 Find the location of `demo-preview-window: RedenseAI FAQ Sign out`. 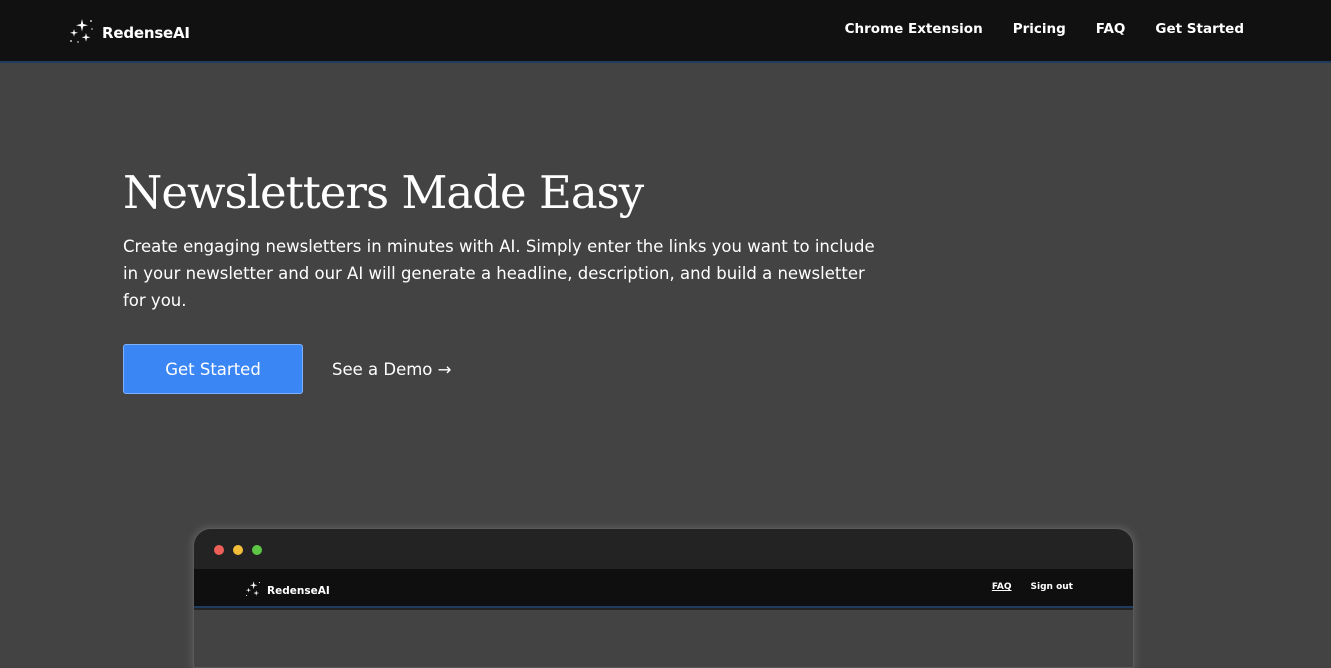

demo-preview-window: RedenseAI FAQ Sign out is located at coordinates (663, 598).